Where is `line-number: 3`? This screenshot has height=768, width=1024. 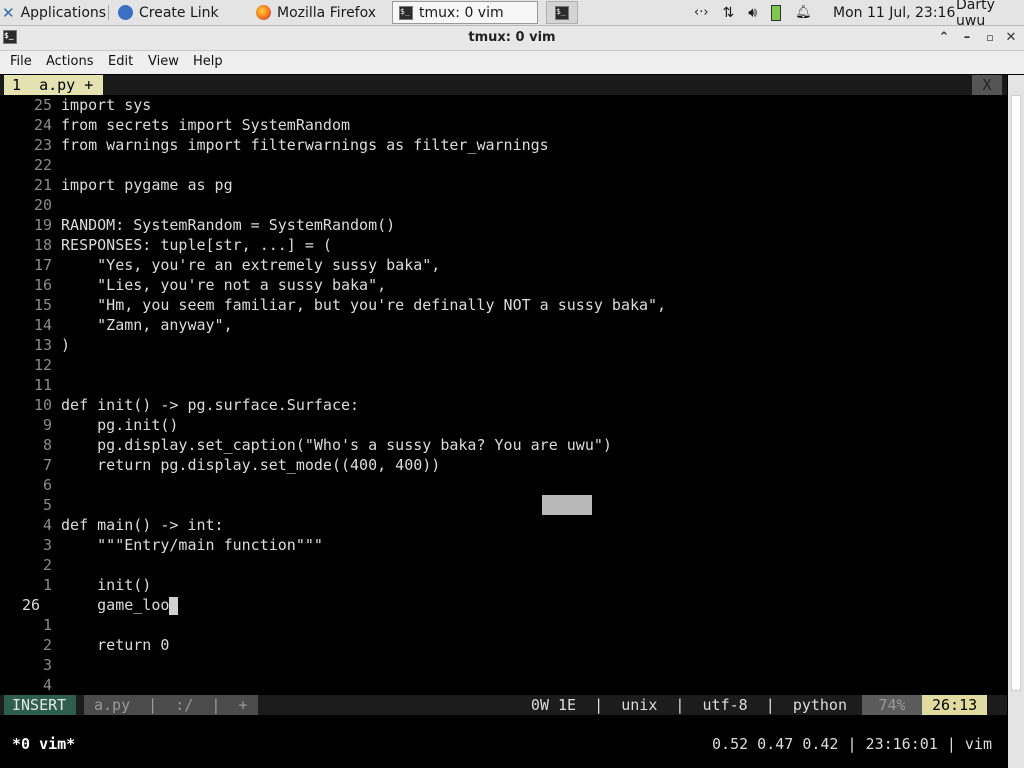 line-number: 3 is located at coordinates (47, 665).